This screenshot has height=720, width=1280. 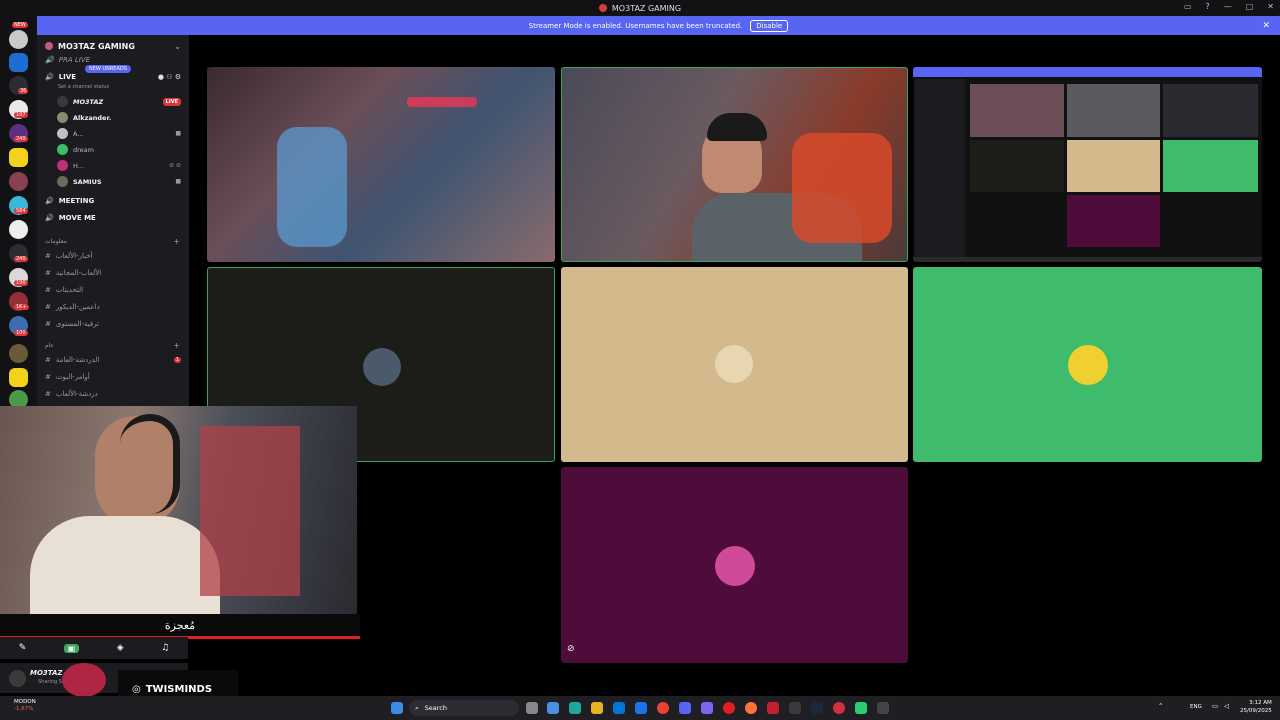 What do you see at coordinates (75, 149) in the screenshot?
I see `voice-user: dream` at bounding box center [75, 149].